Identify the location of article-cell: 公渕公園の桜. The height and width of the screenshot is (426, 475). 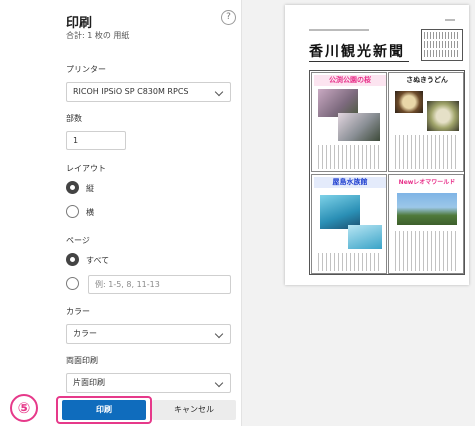
(349, 122).